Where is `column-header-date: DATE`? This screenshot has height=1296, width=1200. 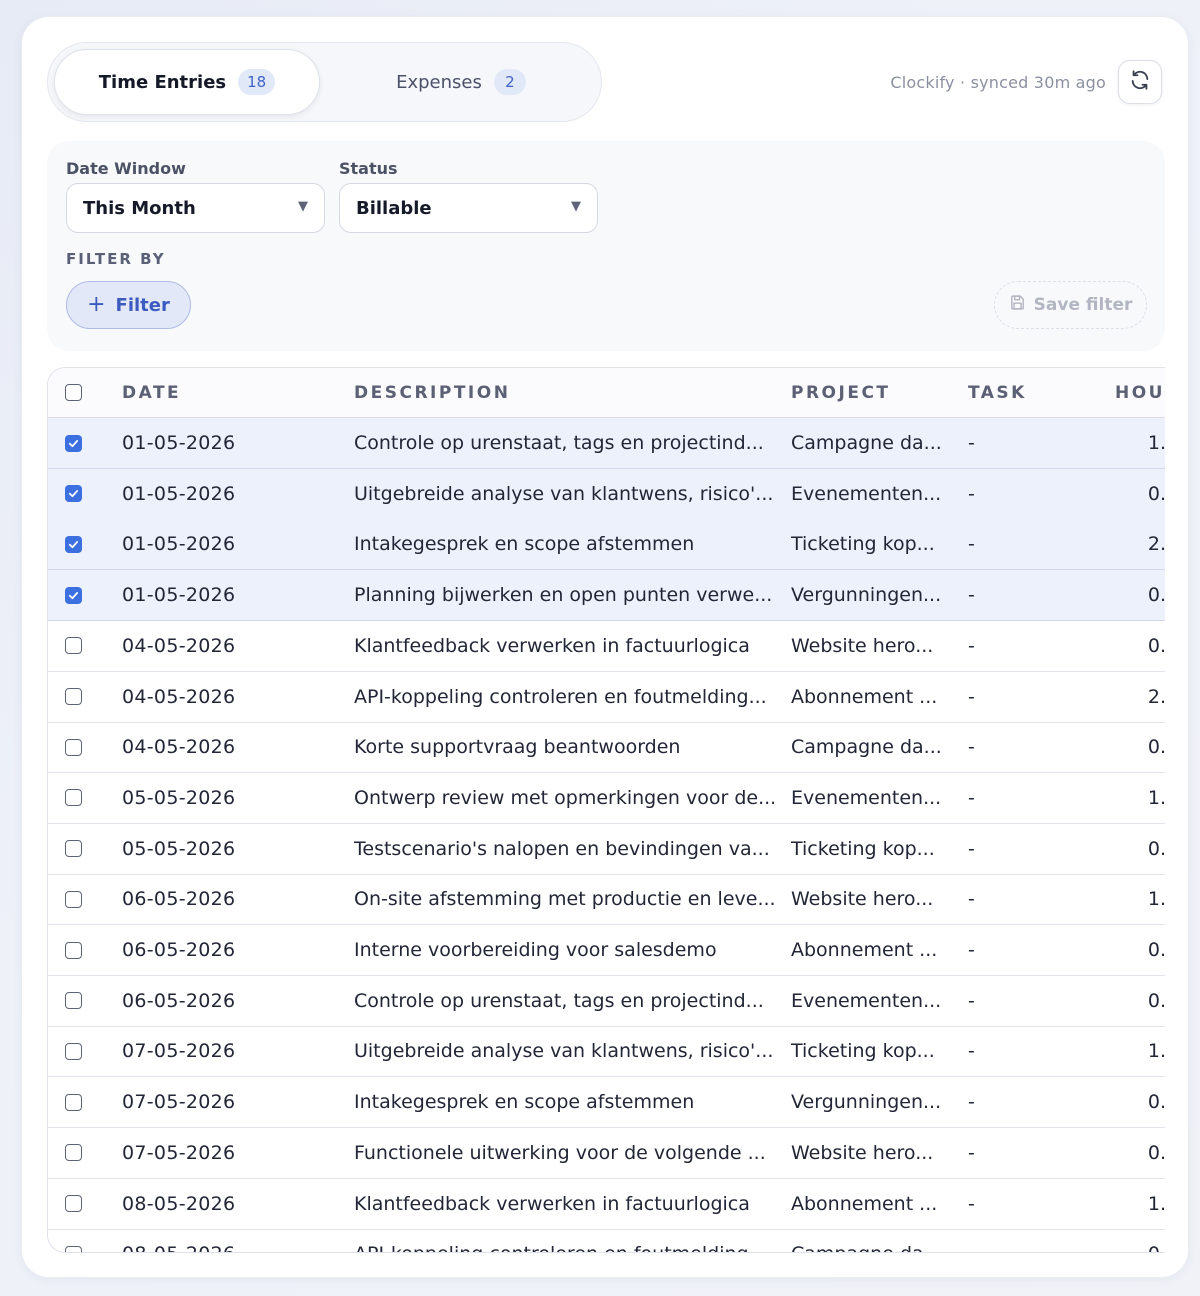
column-header-date: DATE is located at coordinates (232, 392).